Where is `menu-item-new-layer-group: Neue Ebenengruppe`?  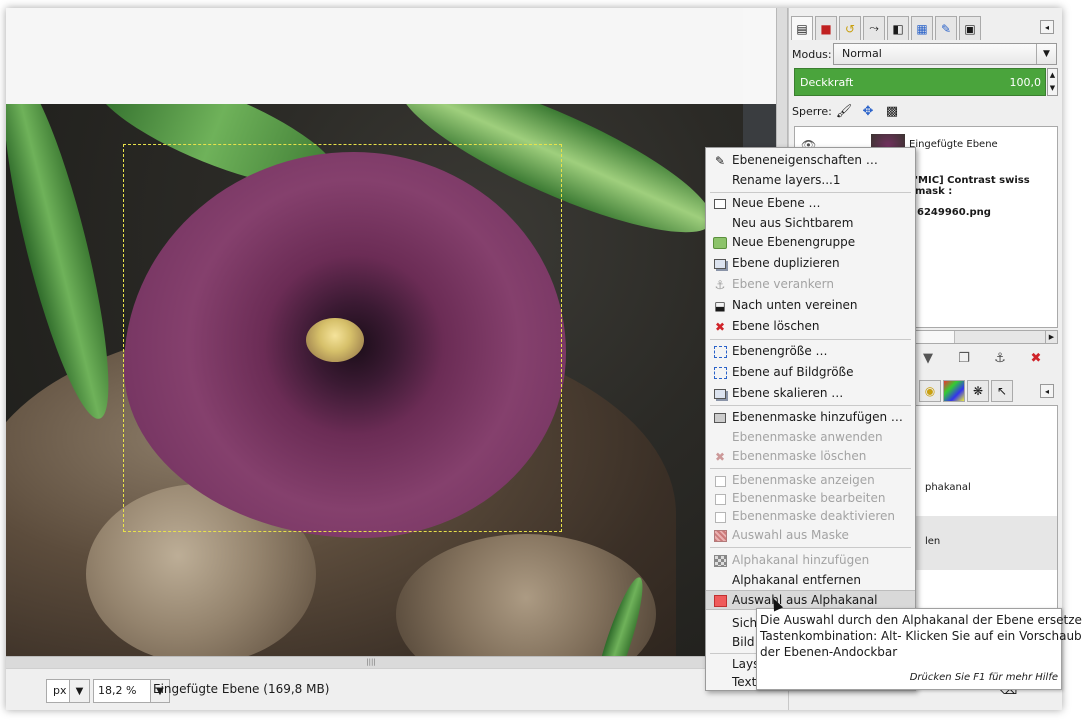 menu-item-new-layer-group: Neue Ebenengruppe is located at coordinates (810, 243).